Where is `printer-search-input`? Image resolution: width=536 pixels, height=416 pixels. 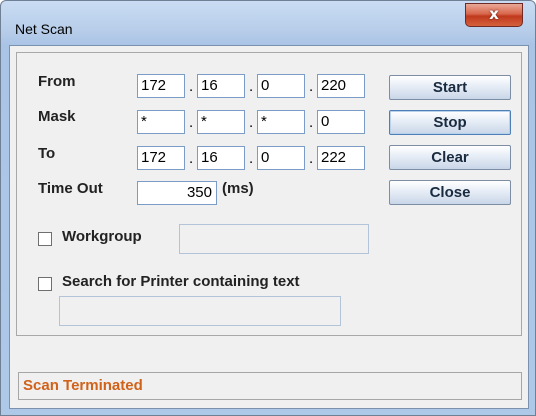
printer-search-input is located at coordinates (200, 311).